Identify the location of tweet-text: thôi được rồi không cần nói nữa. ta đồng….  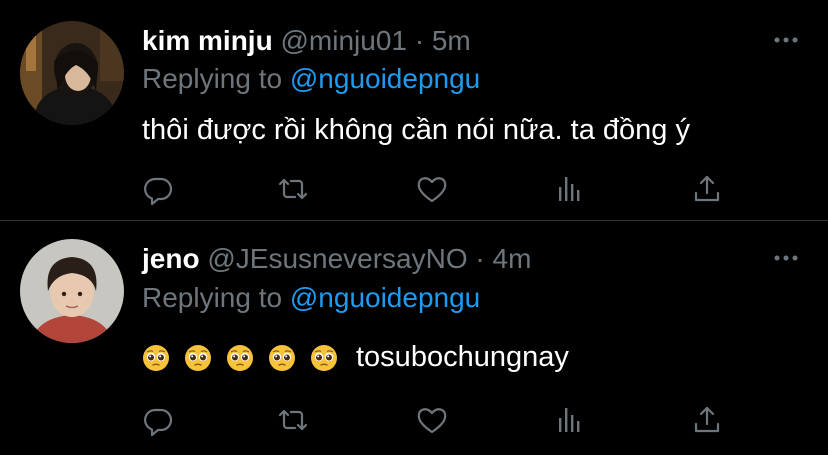
(416, 130).